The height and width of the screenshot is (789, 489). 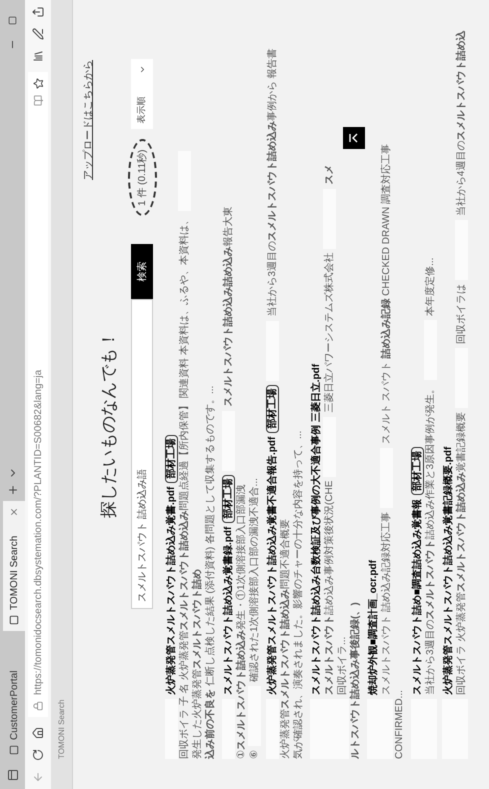 I want to click on snippet-text: 当社から4週目のスメルトスパウト詰め込, so click(x=461, y=123).